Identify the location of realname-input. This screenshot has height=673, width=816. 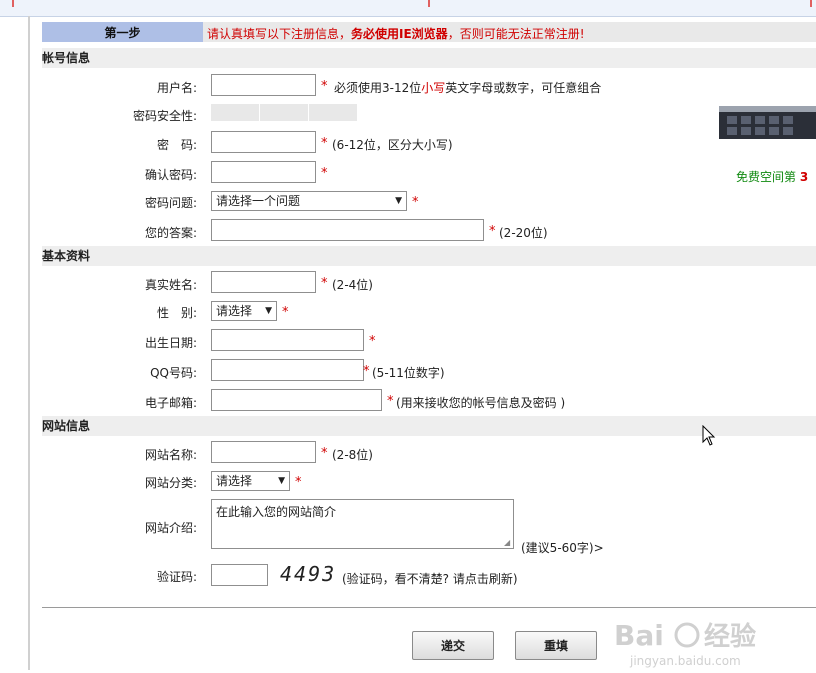
(263, 282).